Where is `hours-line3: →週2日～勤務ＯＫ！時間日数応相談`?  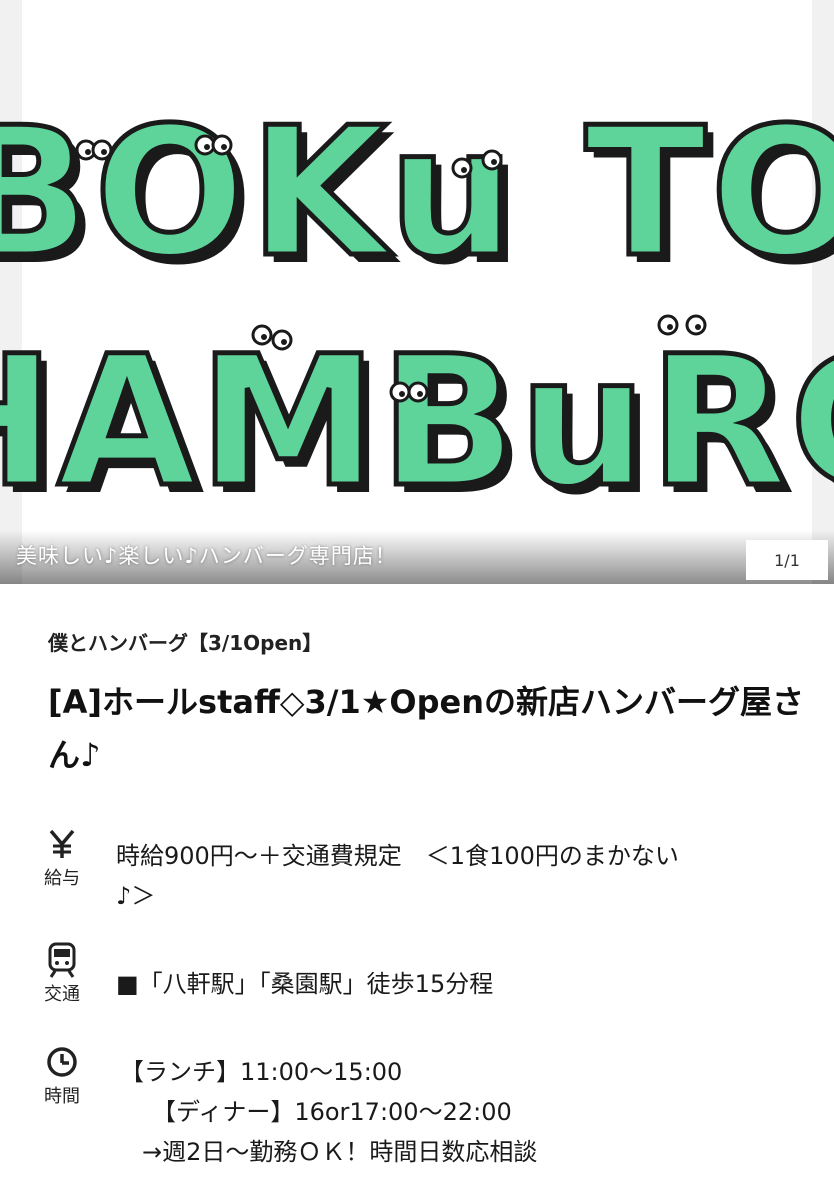
hours-line3: →週2日～勤務ＯＫ！時間日数応相談 is located at coordinates (340, 1152).